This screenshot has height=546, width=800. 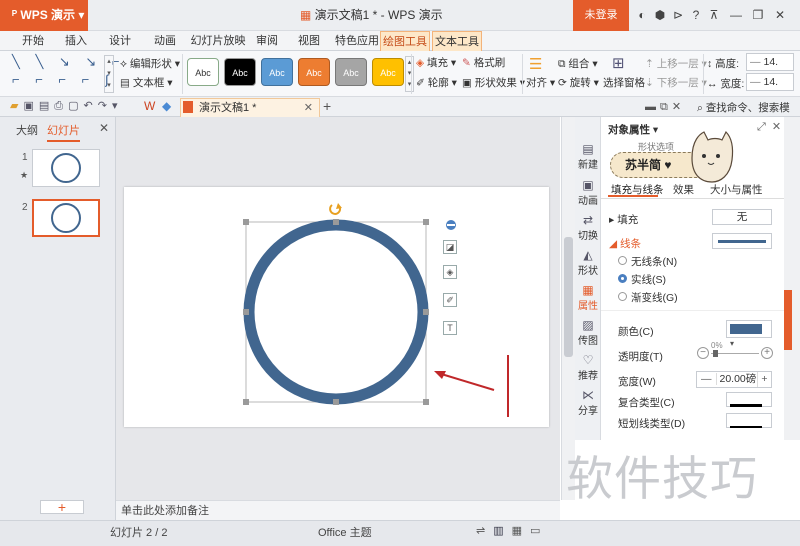 I want to click on line-color-picker: ▾, so click(x=749, y=334).